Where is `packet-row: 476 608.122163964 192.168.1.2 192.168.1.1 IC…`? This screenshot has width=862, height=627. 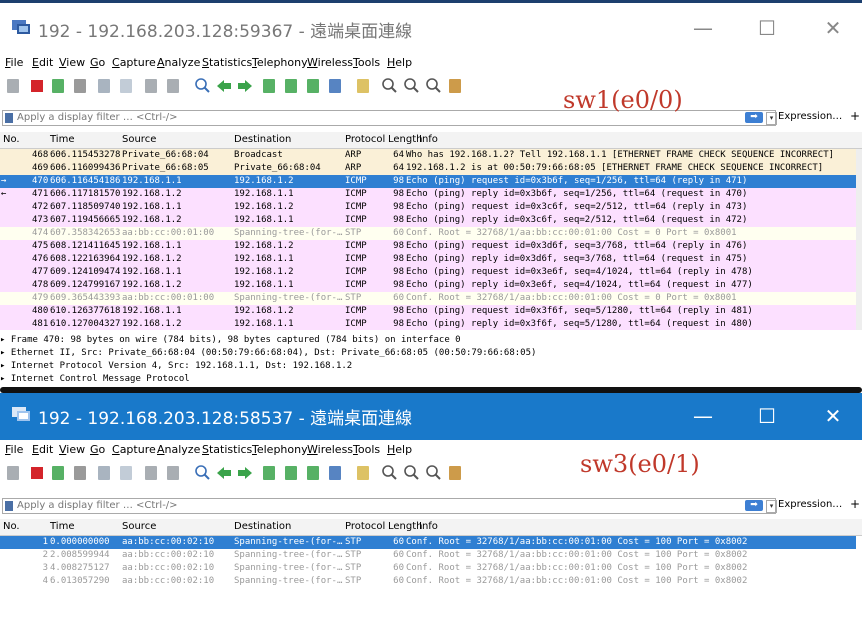
packet-row: 476 608.122163964 192.168.1.2 192.168.1.1 IC… is located at coordinates (428, 259).